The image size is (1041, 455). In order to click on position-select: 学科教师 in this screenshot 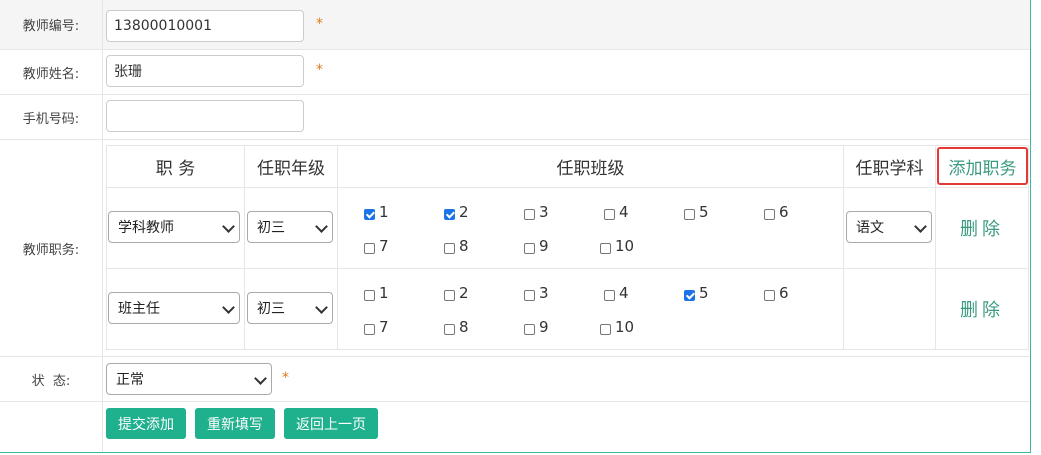, I will do `click(174, 227)`.